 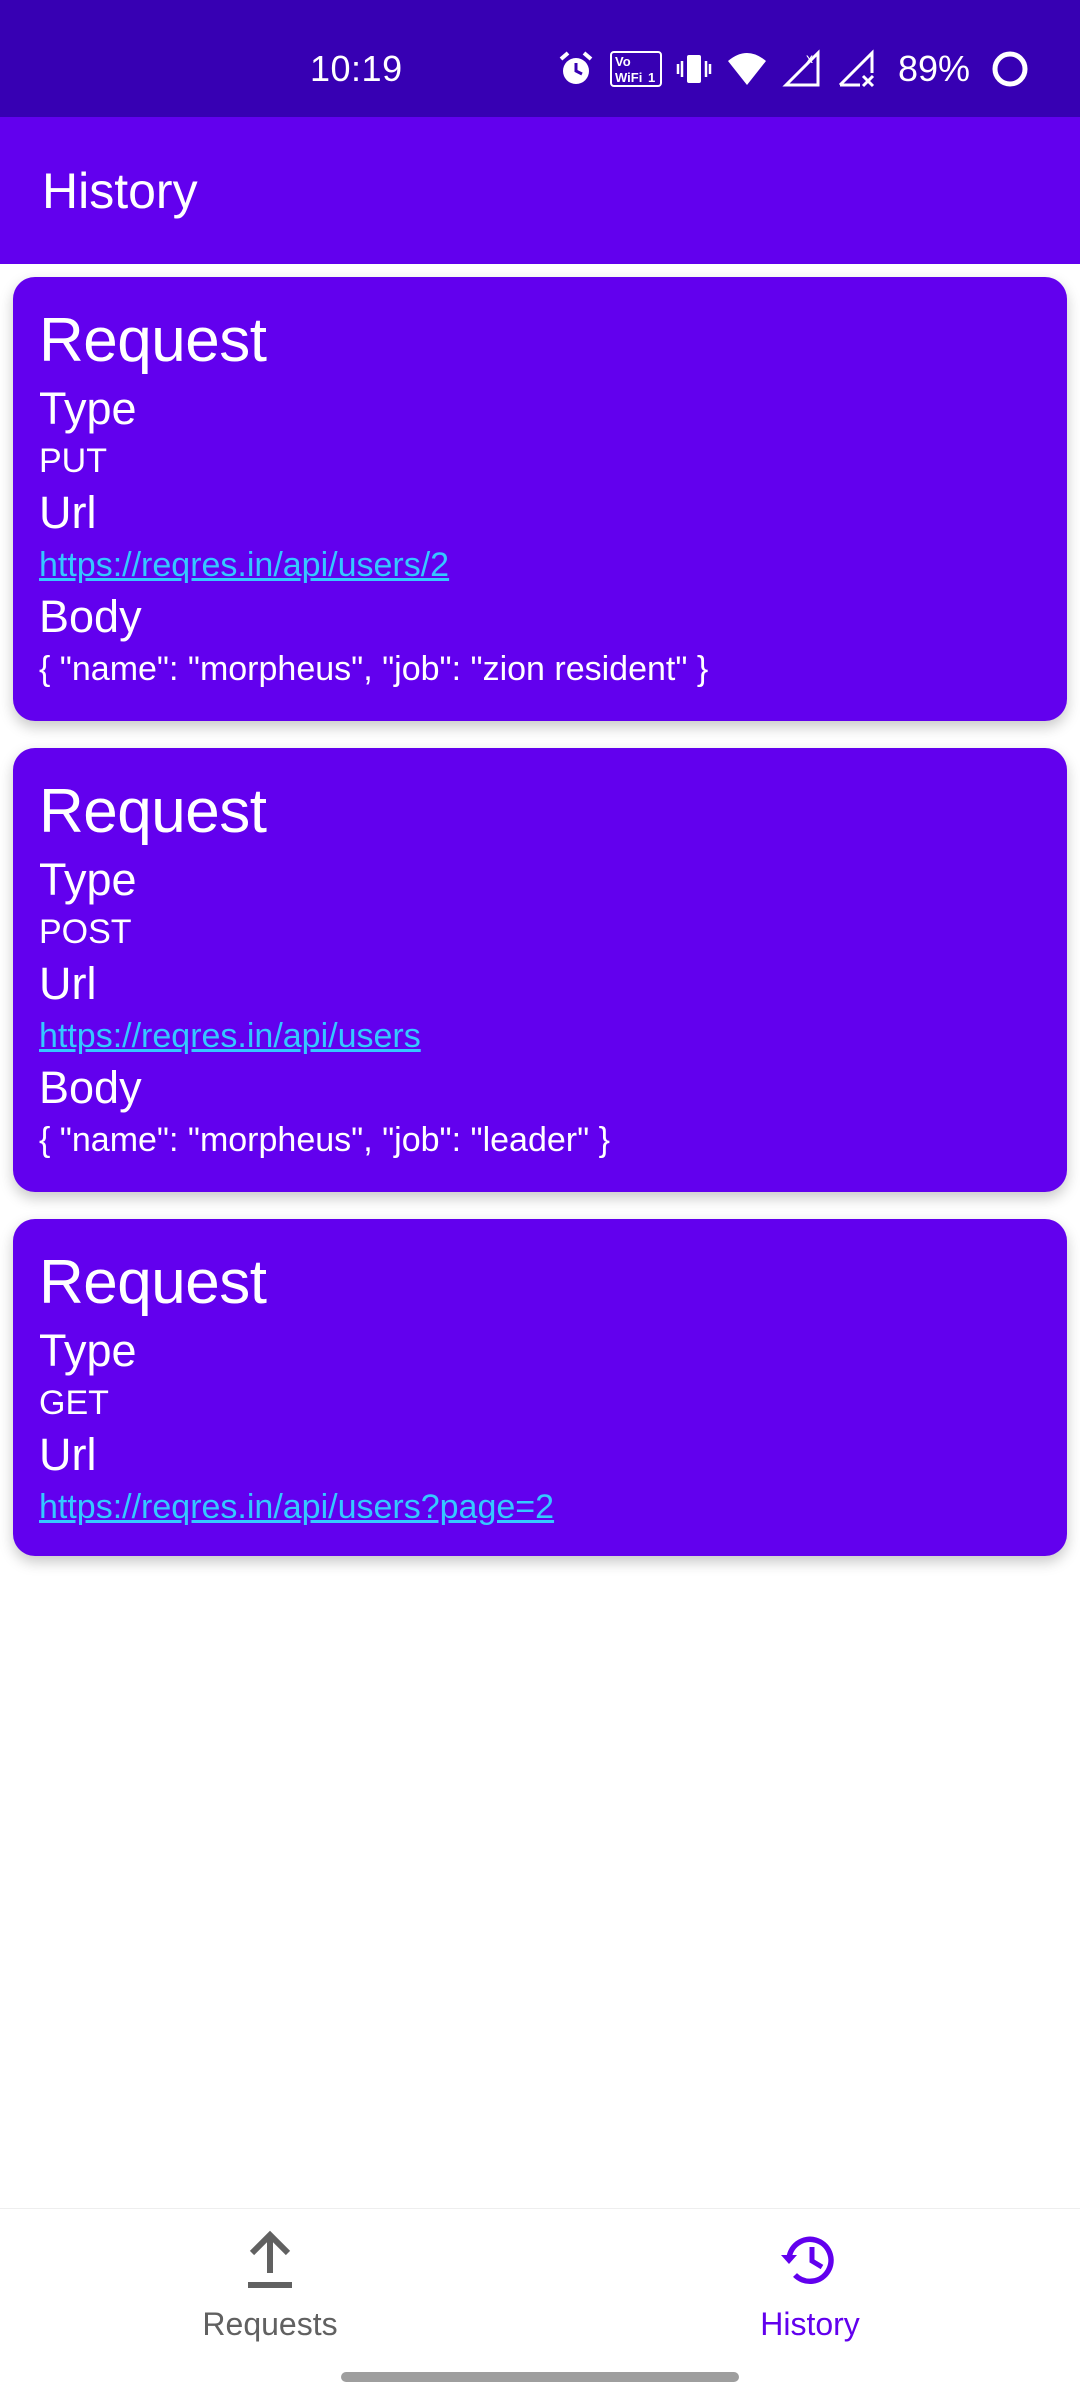 I want to click on home-indicator, so click(x=540, y=2377).